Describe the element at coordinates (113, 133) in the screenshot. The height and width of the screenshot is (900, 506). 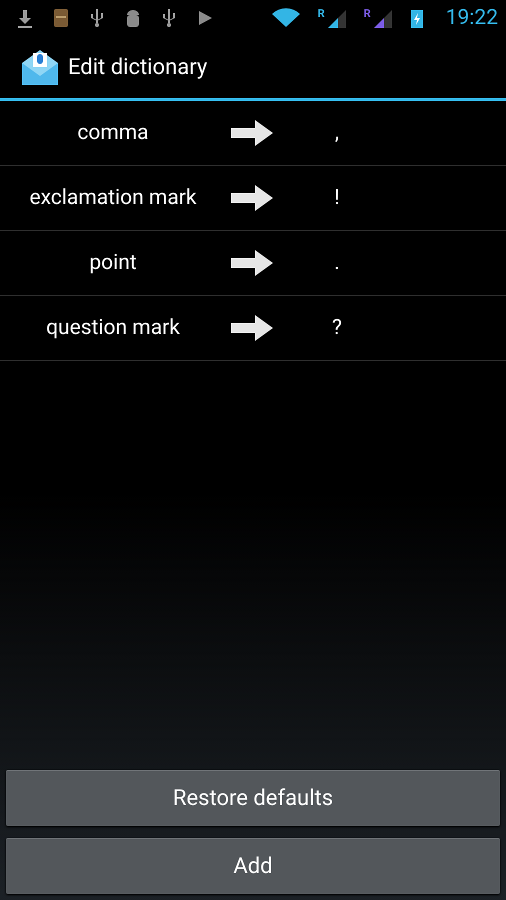
I see `phrase-text: comma` at that location.